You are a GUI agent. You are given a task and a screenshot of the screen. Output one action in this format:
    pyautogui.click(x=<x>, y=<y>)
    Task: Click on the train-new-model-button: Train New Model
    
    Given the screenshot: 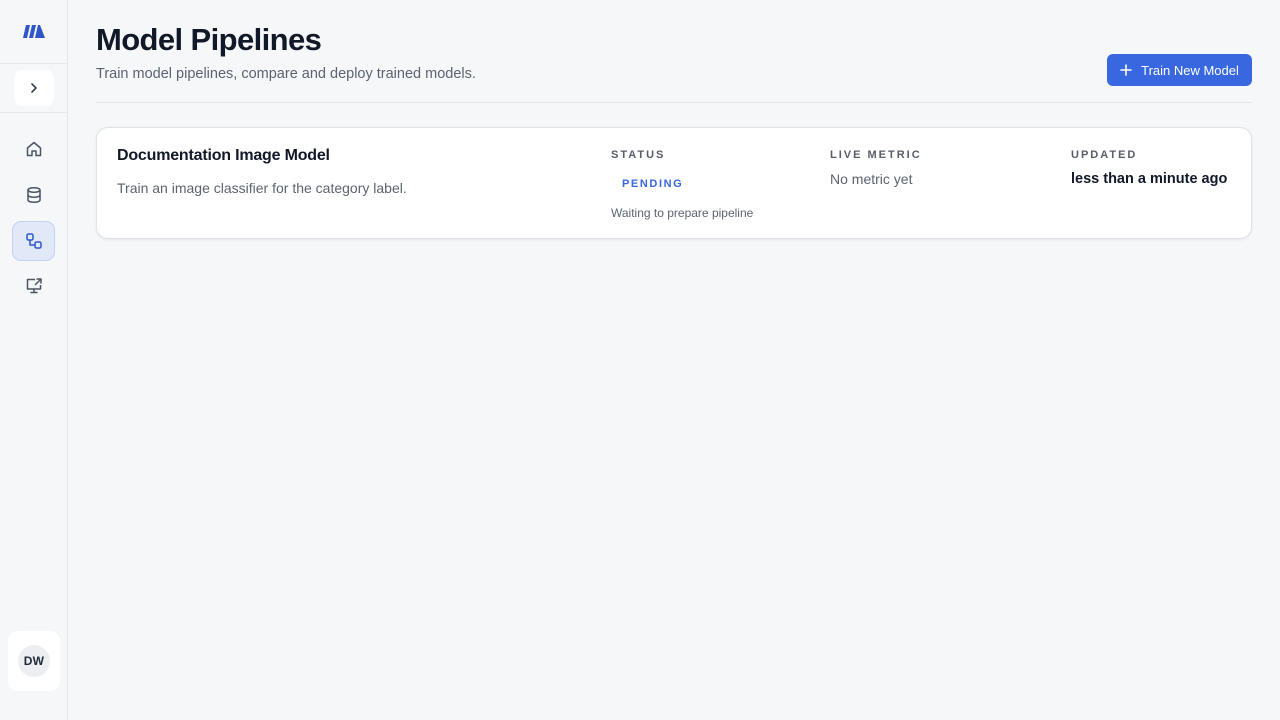 What is the action you would take?
    pyautogui.click(x=1179, y=70)
    